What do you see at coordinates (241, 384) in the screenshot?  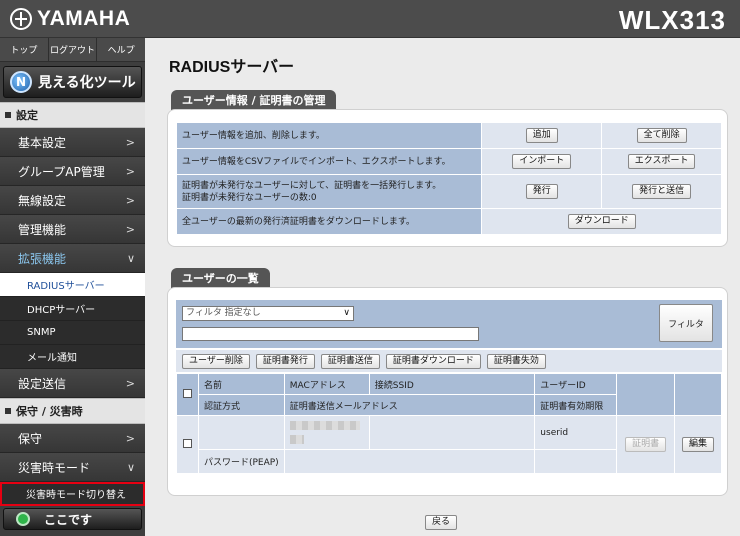 I see `header-name: 名前` at bounding box center [241, 384].